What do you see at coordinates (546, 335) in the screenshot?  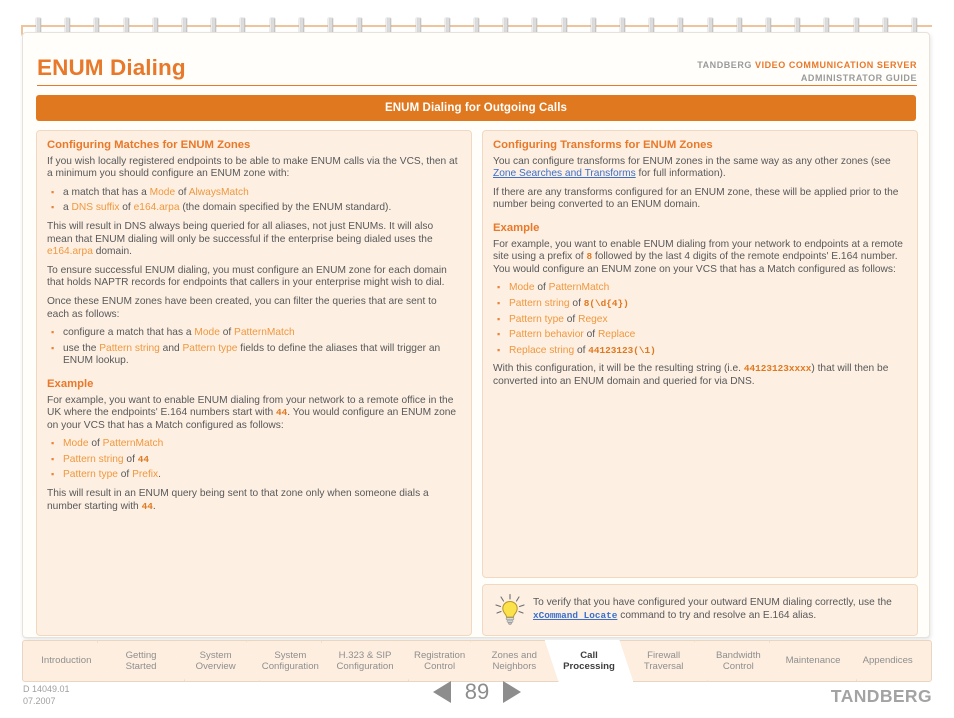 I see `bullet-keyword-1: Pattern behavior` at bounding box center [546, 335].